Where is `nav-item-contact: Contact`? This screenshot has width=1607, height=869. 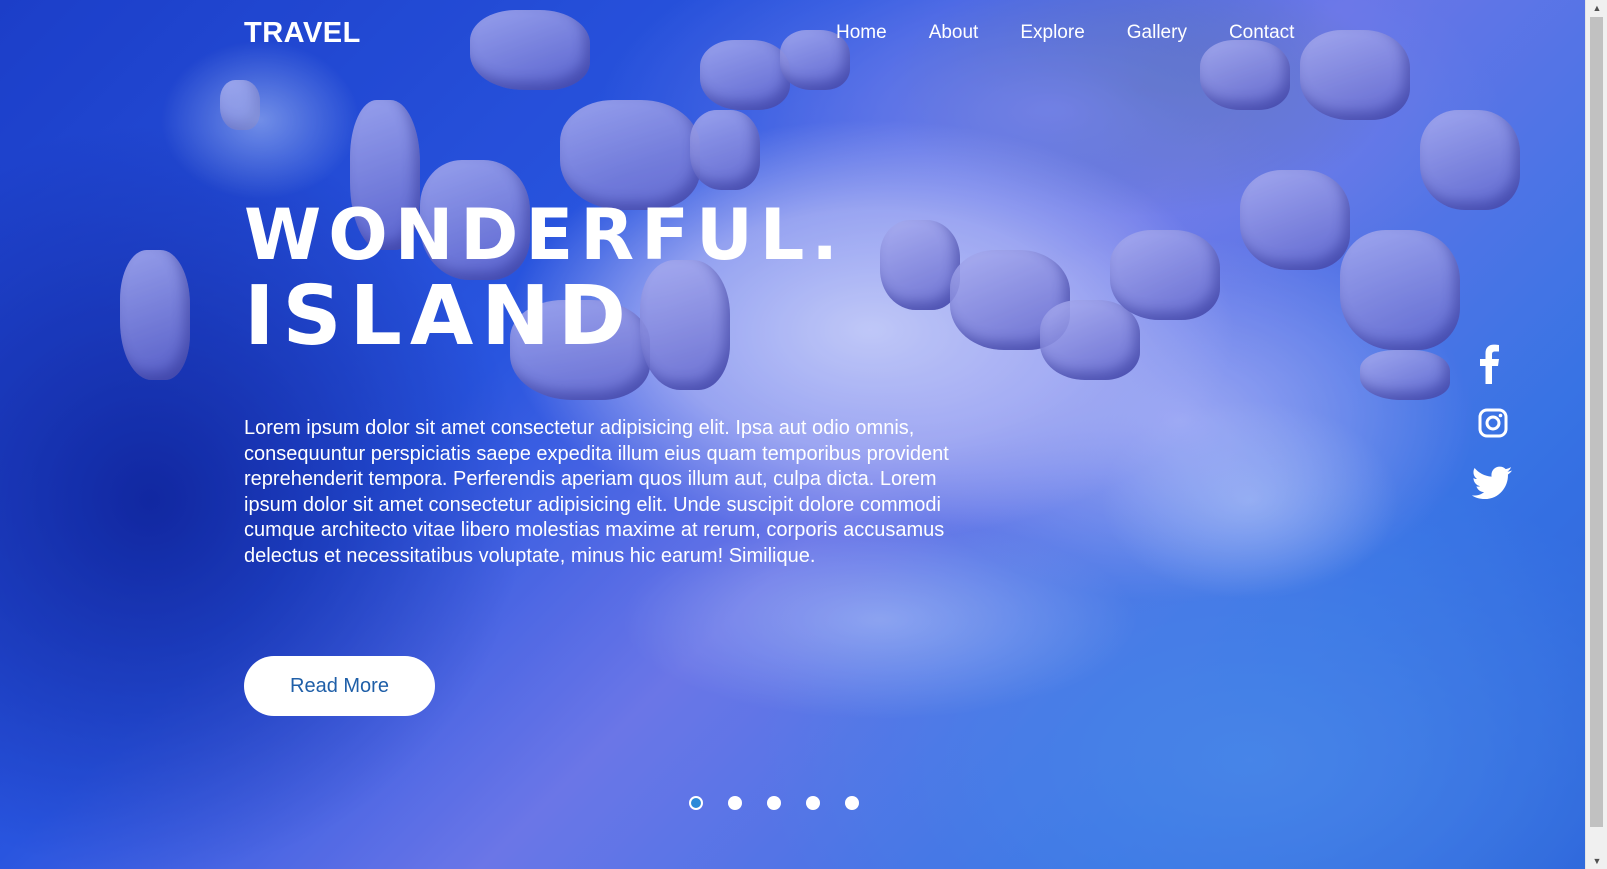
nav-item-contact: Contact is located at coordinates (1261, 33).